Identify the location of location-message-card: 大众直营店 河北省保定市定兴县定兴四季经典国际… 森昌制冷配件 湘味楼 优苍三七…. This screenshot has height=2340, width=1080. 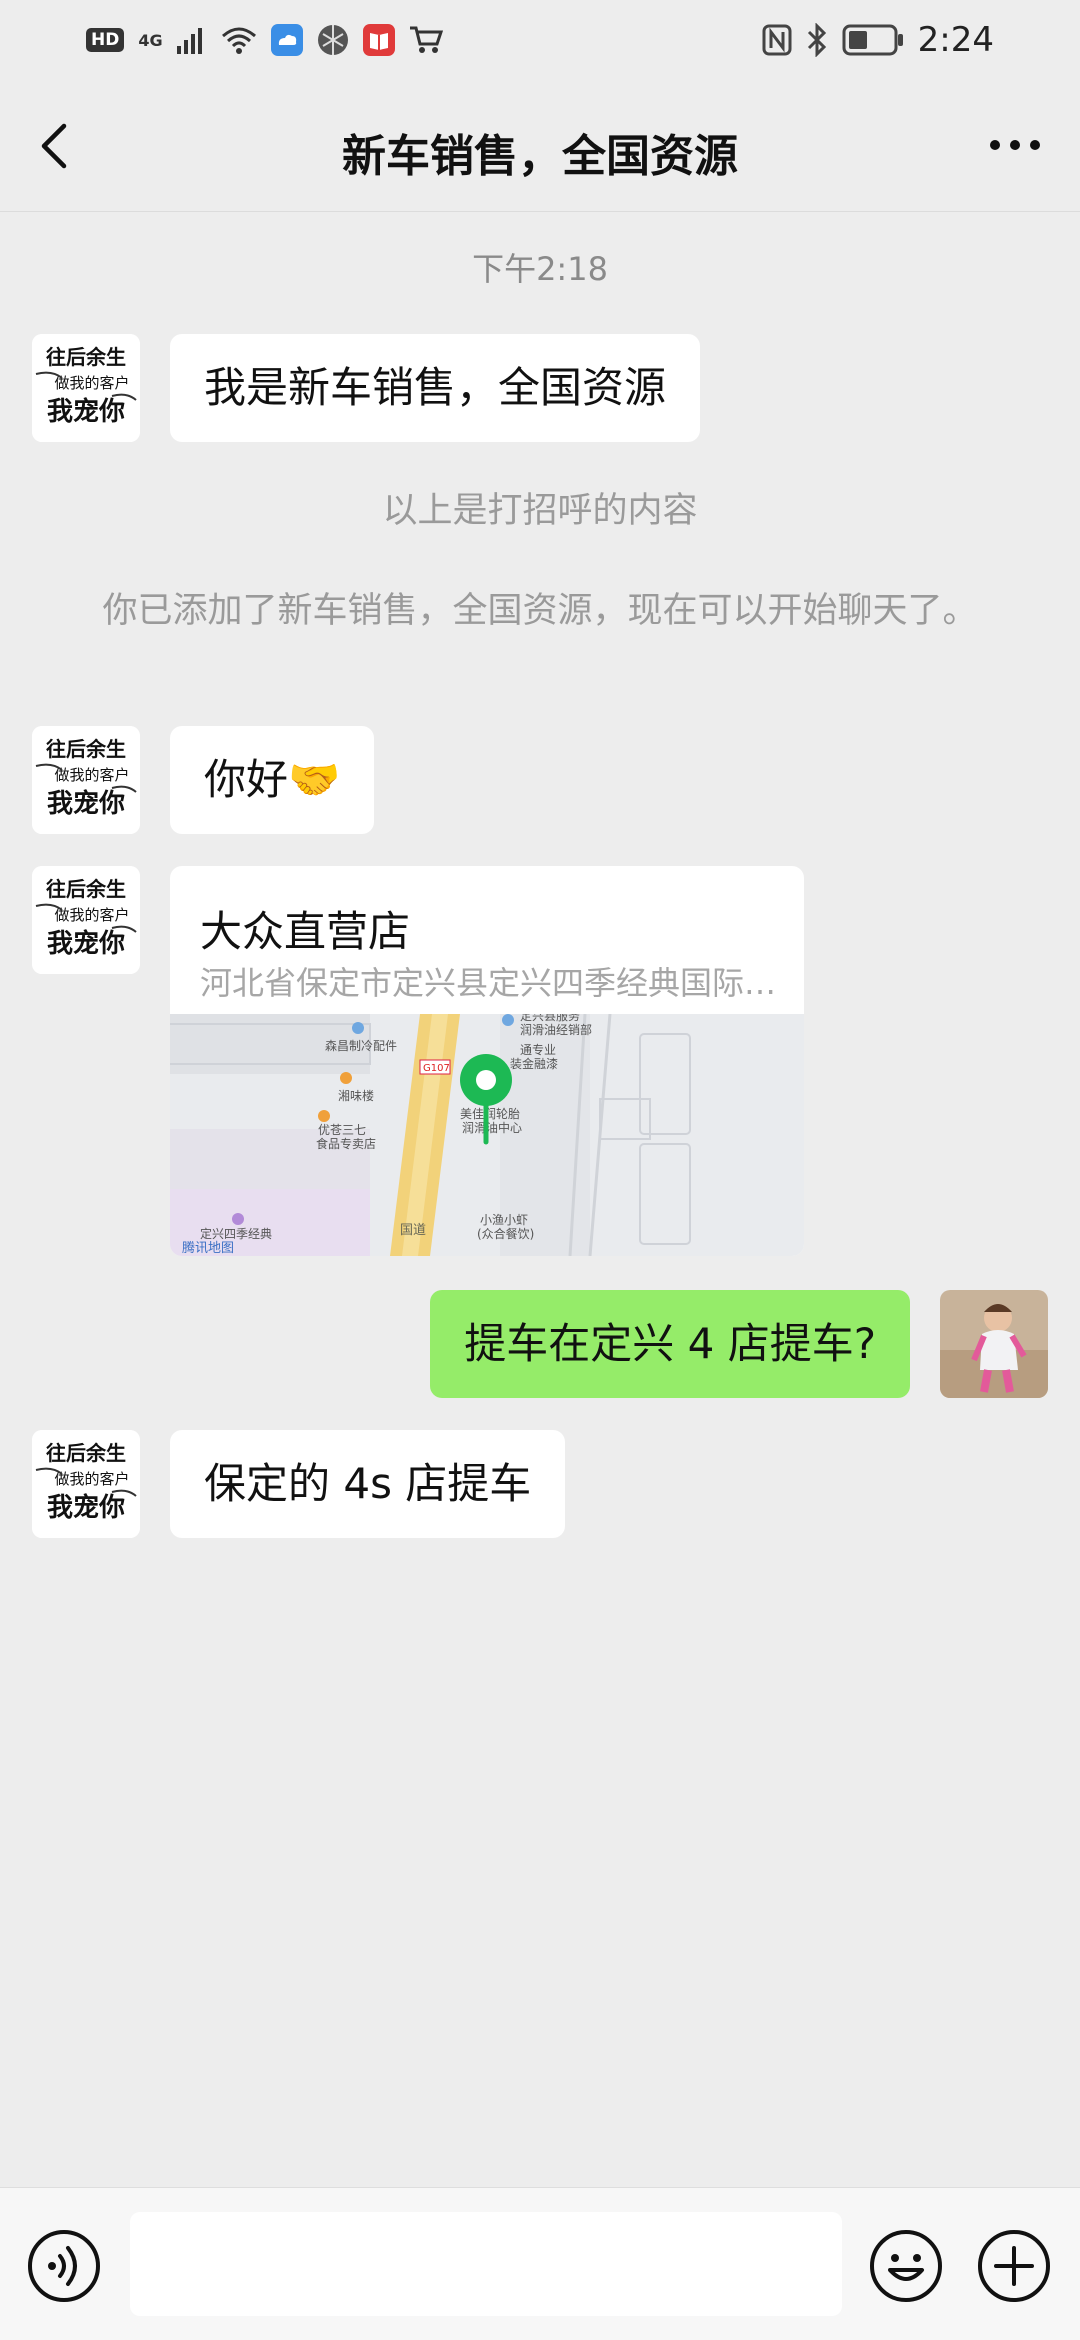
(487, 1061).